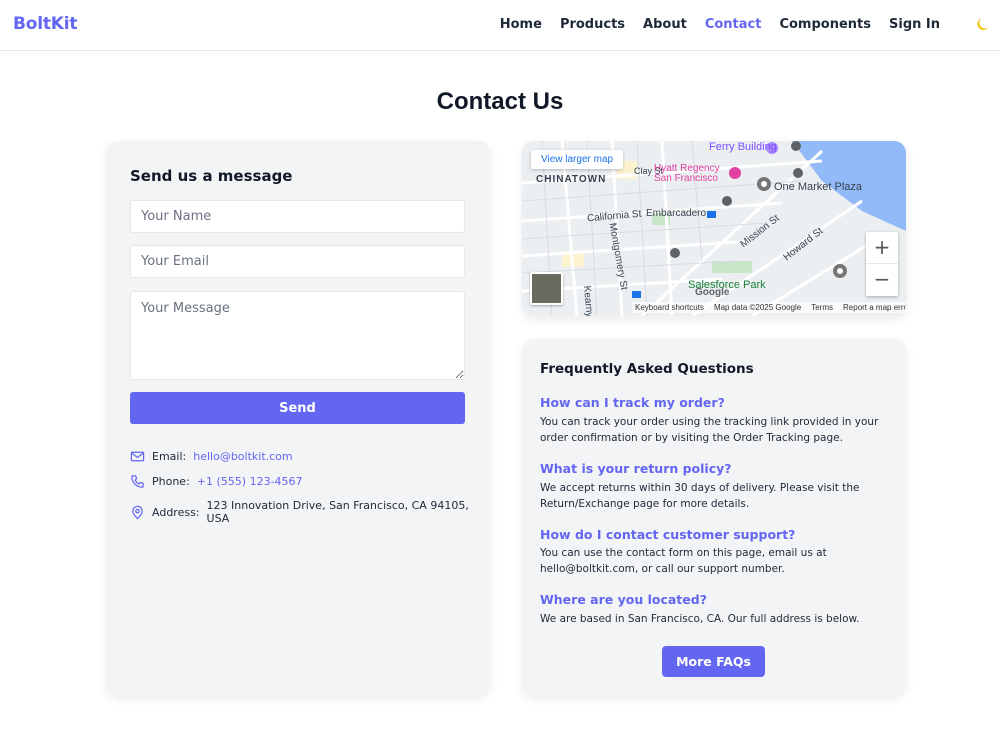 The width and height of the screenshot is (1000, 750). Describe the element at coordinates (687, 173) in the screenshot. I see `map-label-hyatt: Hyatt Regency San Francisco` at that location.